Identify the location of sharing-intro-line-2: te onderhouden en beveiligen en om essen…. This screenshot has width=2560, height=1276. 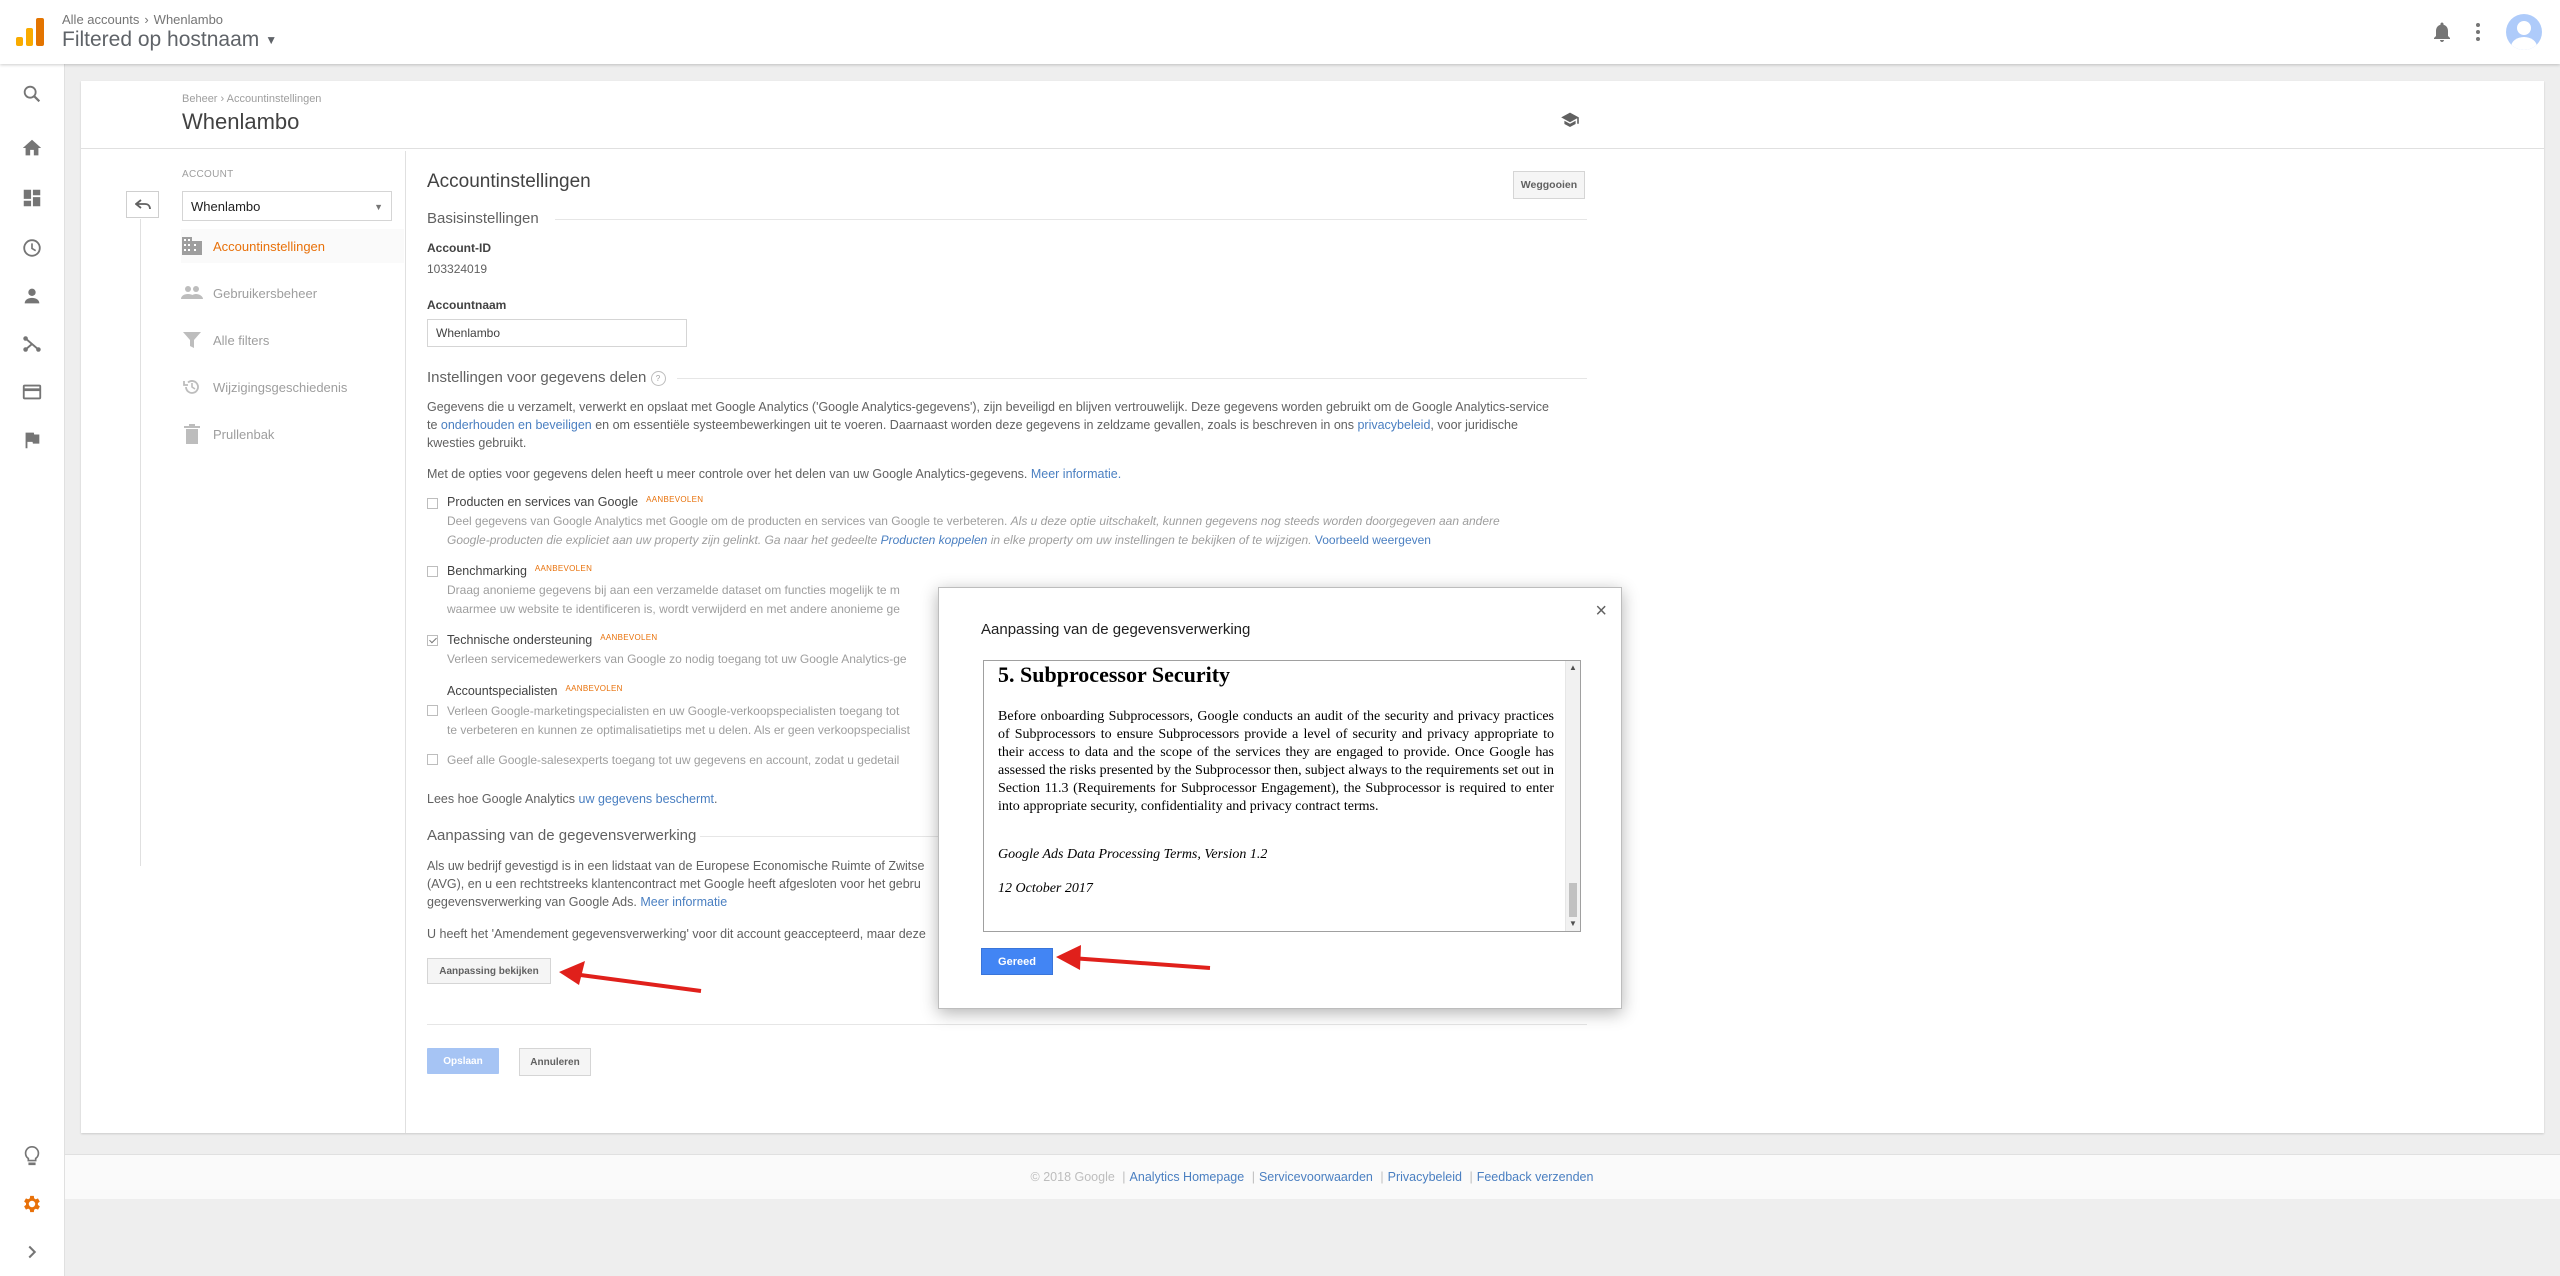
(1009, 425).